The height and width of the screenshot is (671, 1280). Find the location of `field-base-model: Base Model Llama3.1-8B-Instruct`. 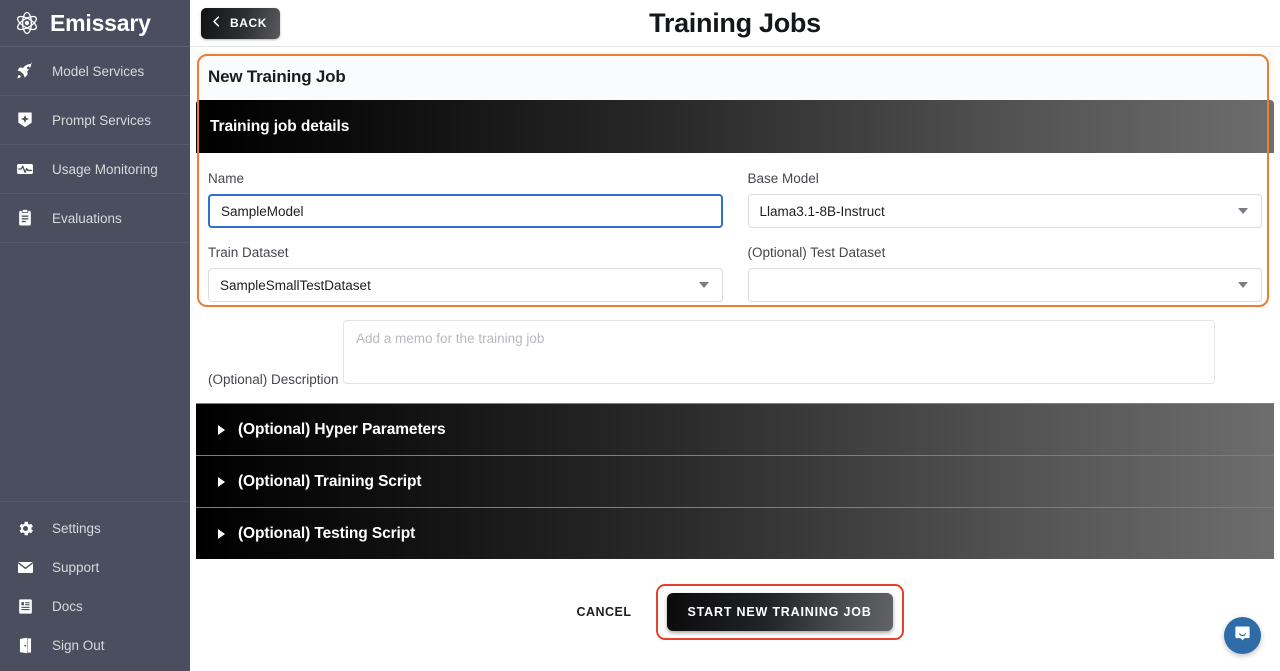

field-base-model: Base Model Llama3.1-8B-Instruct is located at coordinates (1004, 199).